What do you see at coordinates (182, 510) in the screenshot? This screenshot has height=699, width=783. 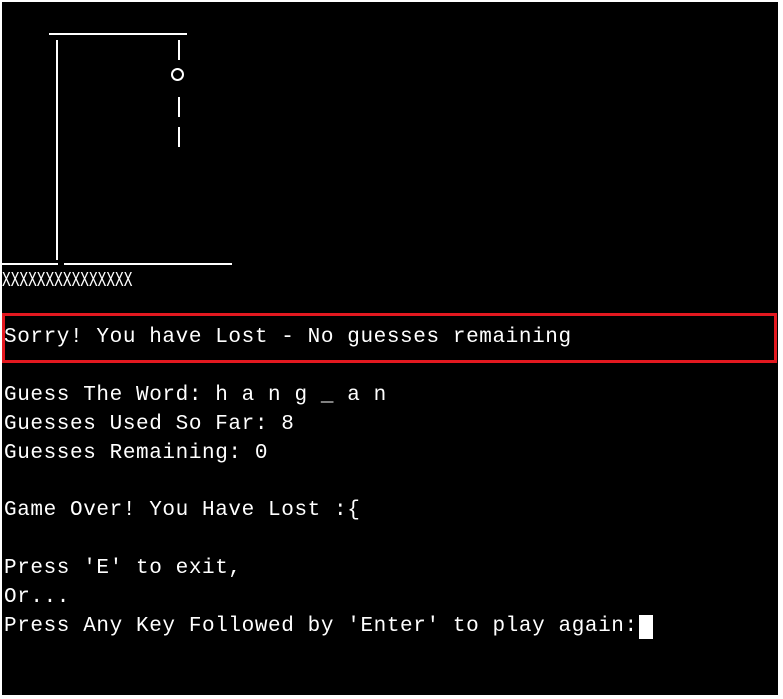 I see `game-over-message: Game Over! You Have Lost :{` at bounding box center [182, 510].